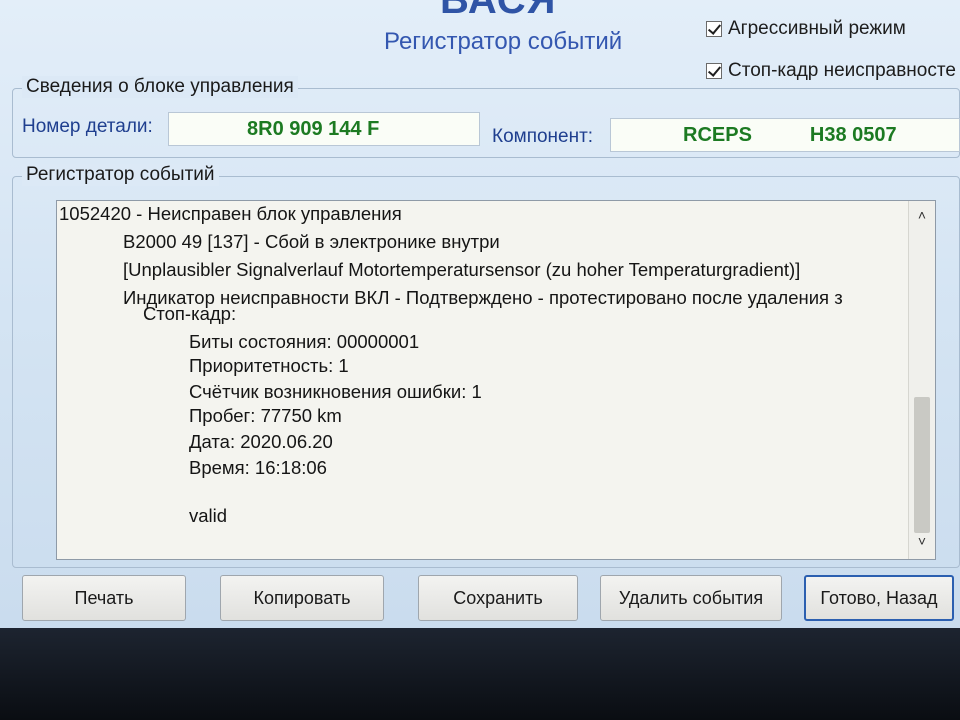 This screenshot has height=720, width=960. What do you see at coordinates (717, 134) in the screenshot?
I see `component-text-1: RCEPS` at bounding box center [717, 134].